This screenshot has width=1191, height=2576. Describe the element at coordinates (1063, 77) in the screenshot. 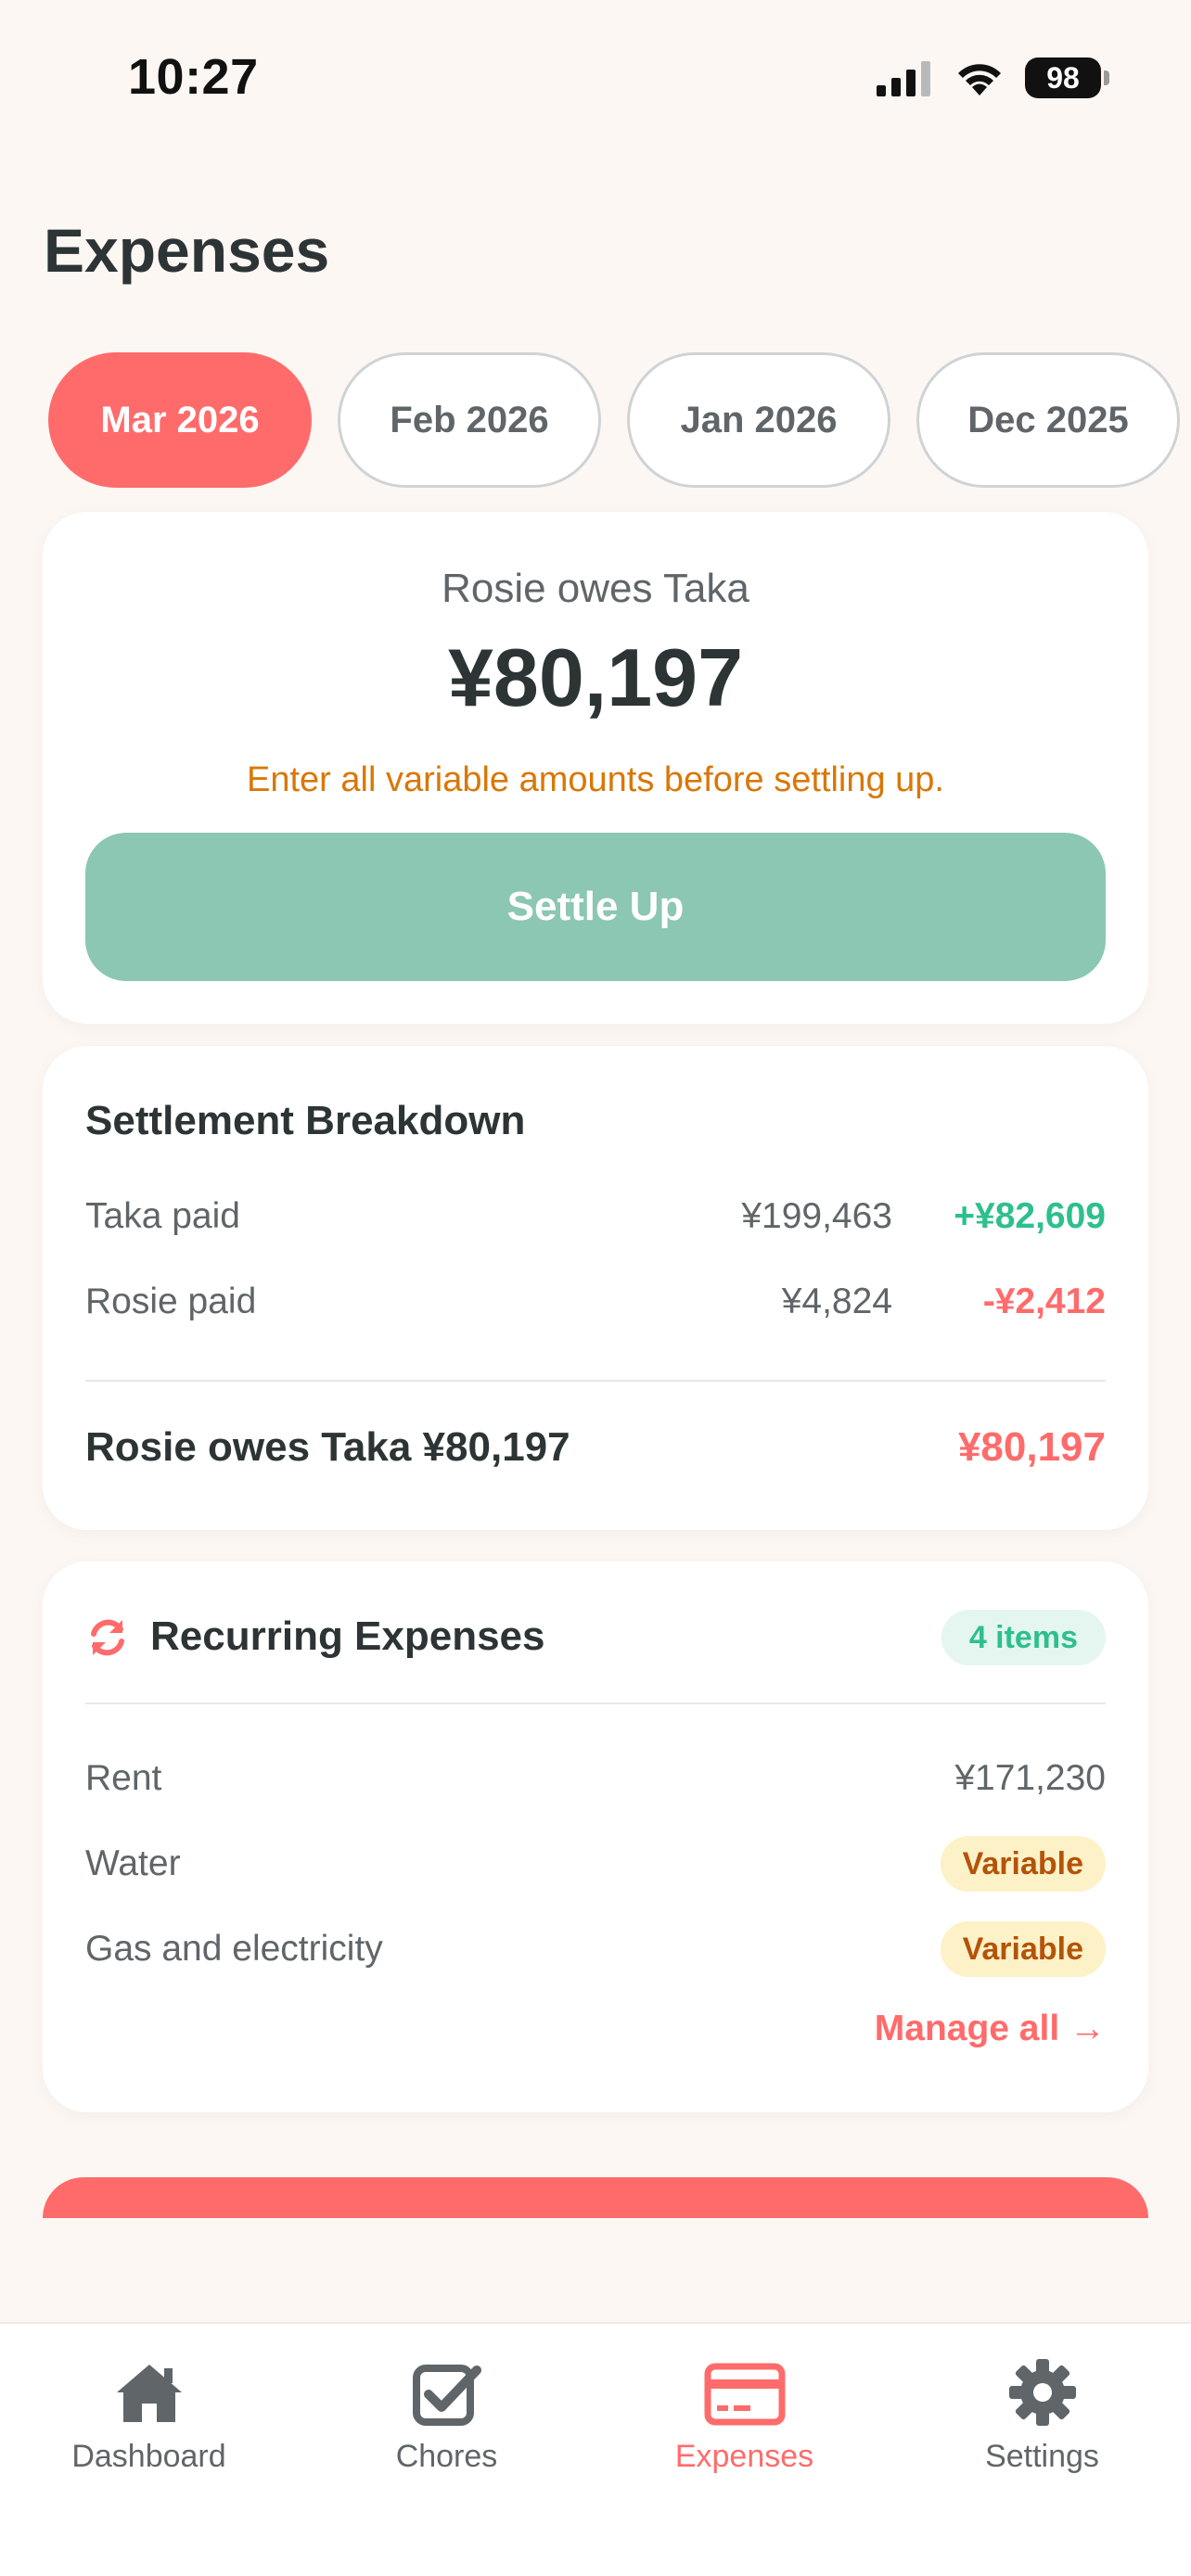

I see `battery-level: 98` at that location.